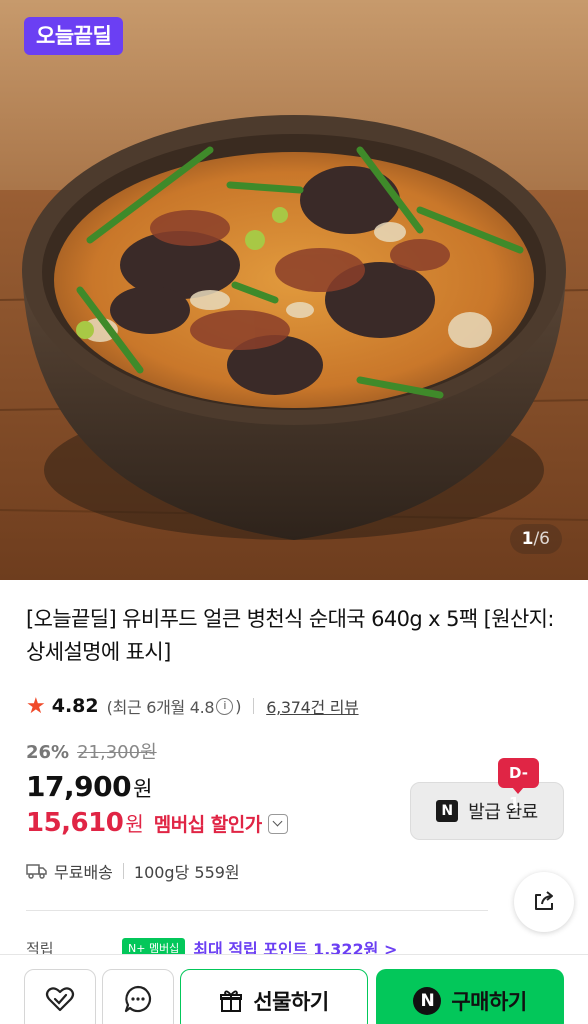 The image size is (588, 1024). What do you see at coordinates (277, 824) in the screenshot?
I see `chevron-down-icon` at bounding box center [277, 824].